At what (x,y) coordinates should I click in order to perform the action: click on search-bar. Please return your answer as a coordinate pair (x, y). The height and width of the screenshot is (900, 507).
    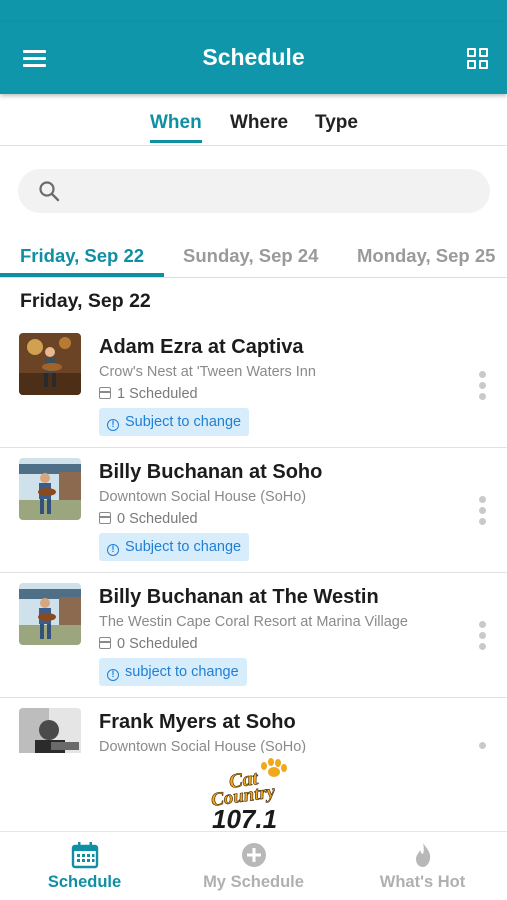
    Looking at the image, I should click on (254, 191).